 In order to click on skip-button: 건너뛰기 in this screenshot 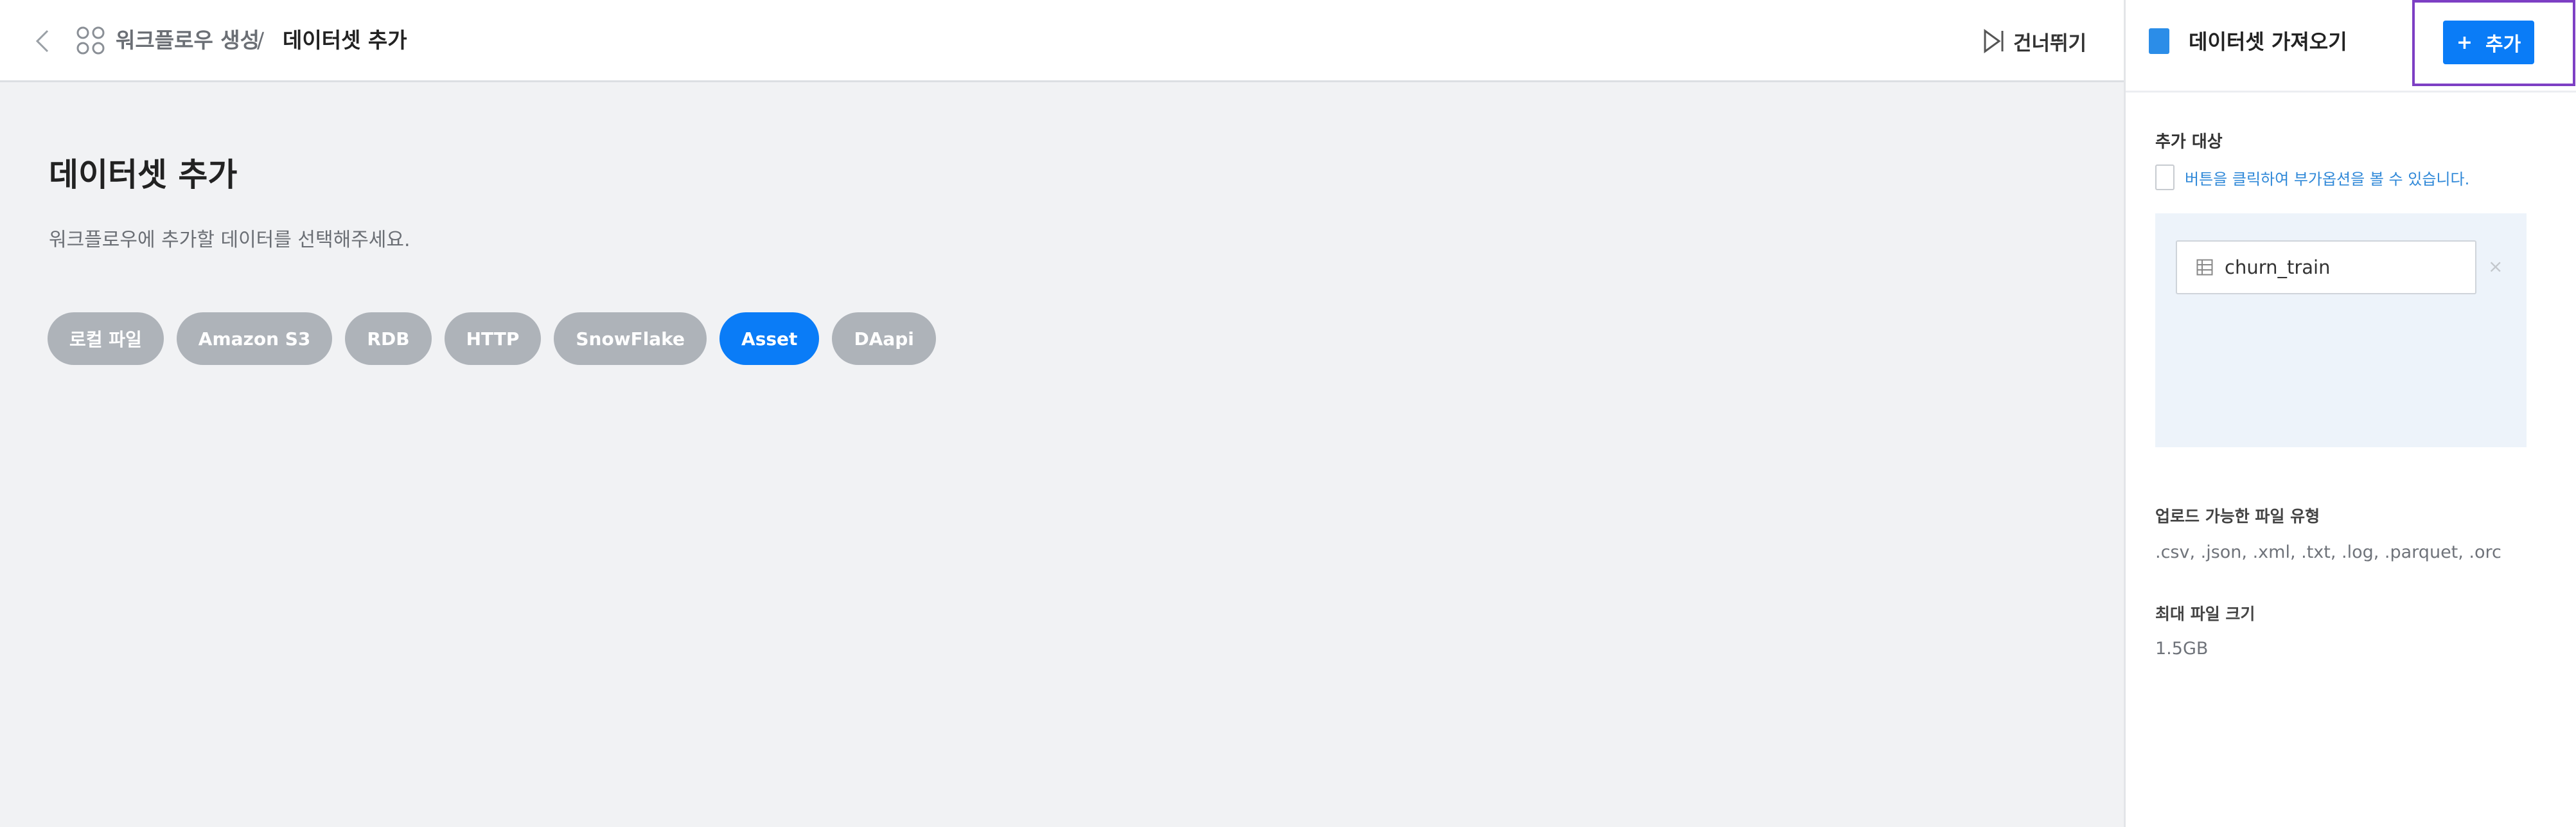, I will do `click(2034, 41)`.